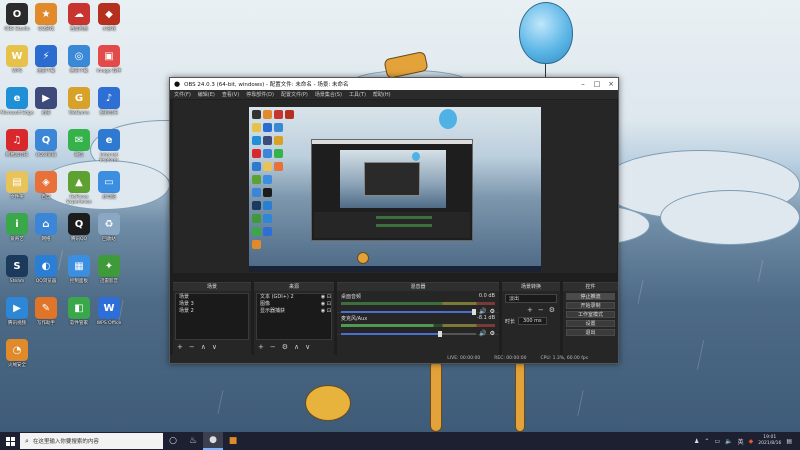 The image size is (800, 450). What do you see at coordinates (597, 84) in the screenshot?
I see `maximize-icon: □` at bounding box center [597, 84].